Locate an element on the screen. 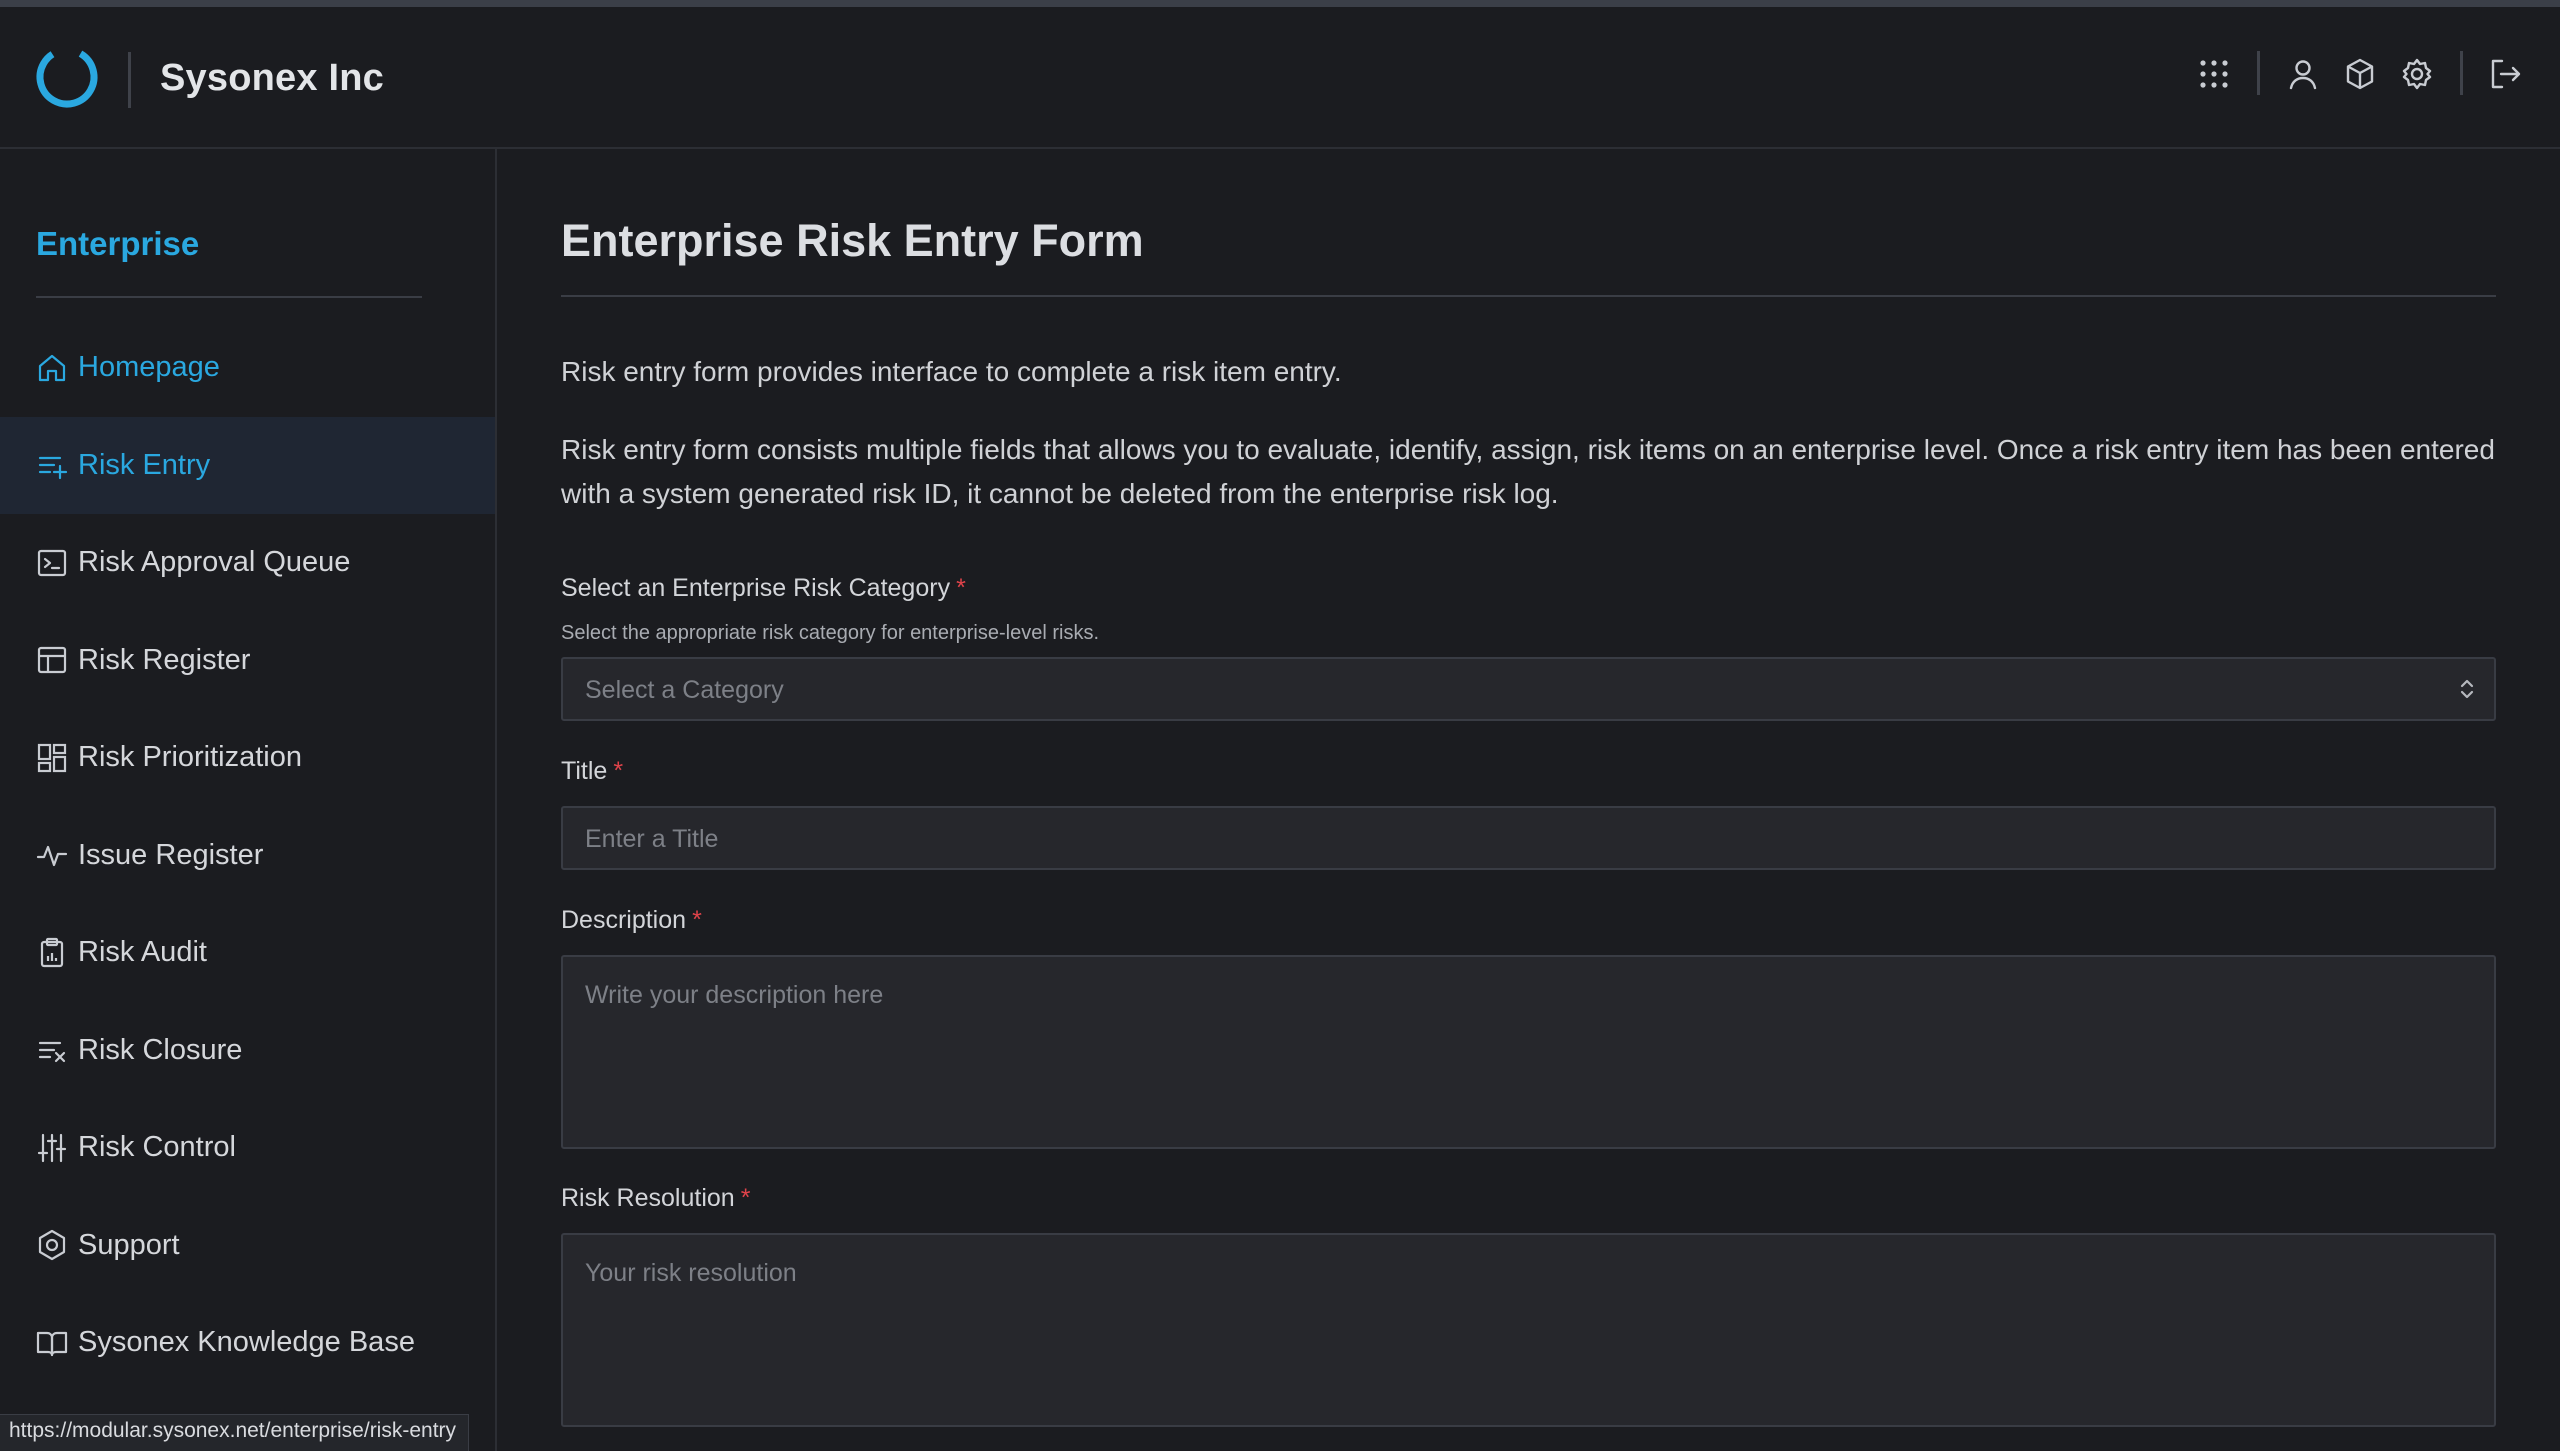  logo-divider is located at coordinates (129, 80).